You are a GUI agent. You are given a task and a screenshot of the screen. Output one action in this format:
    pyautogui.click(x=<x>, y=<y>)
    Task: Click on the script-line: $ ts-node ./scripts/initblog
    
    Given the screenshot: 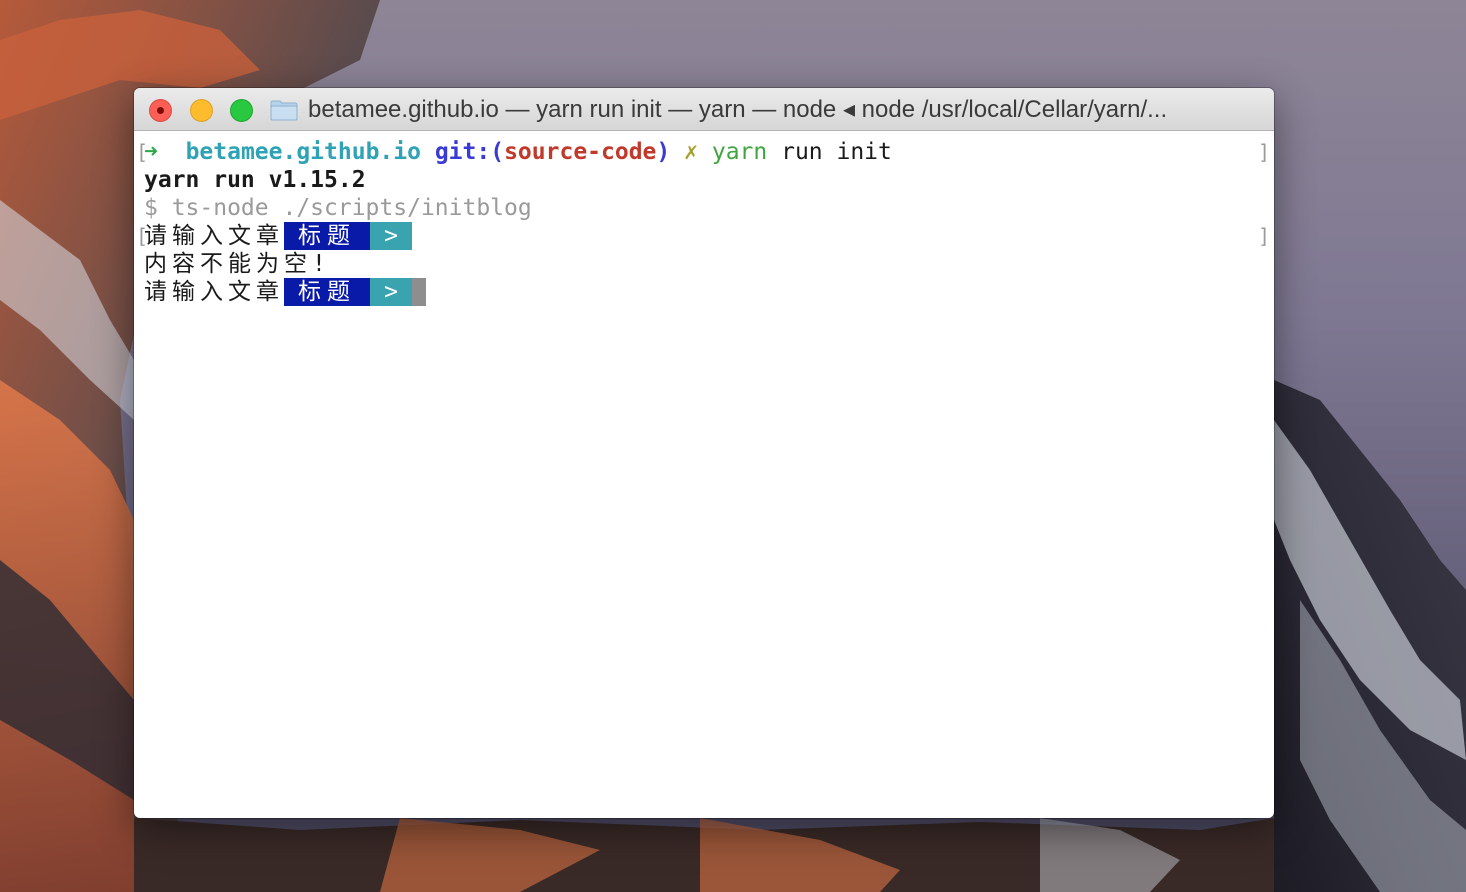 What is the action you would take?
    pyautogui.click(x=338, y=208)
    